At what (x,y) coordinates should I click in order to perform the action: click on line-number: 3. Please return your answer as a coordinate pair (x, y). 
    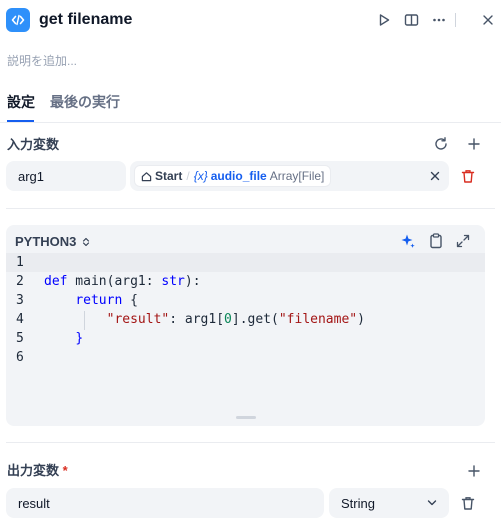
    Looking at the image, I should click on (20, 300).